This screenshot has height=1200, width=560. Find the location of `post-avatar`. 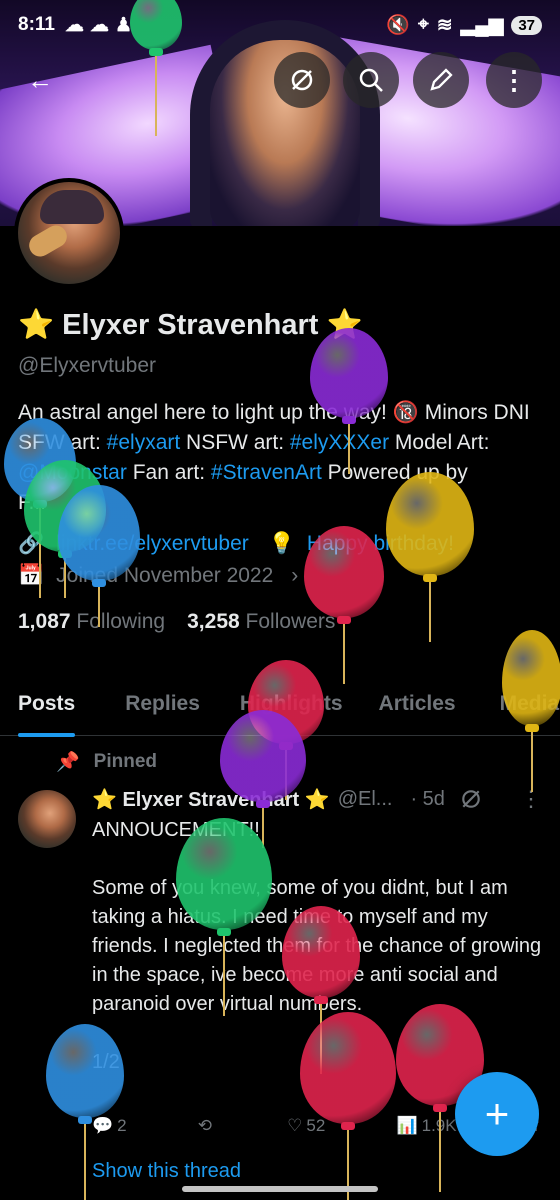

post-avatar is located at coordinates (47, 819).